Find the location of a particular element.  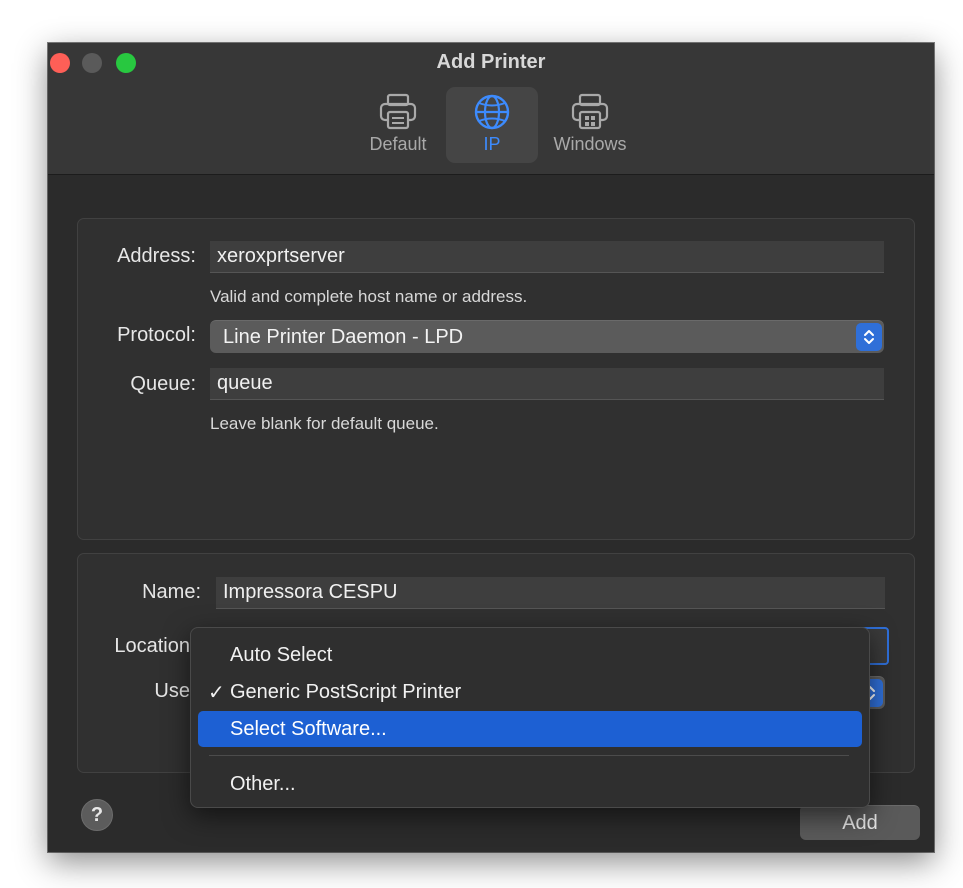

tab-windows: Windows is located at coordinates (590, 125).